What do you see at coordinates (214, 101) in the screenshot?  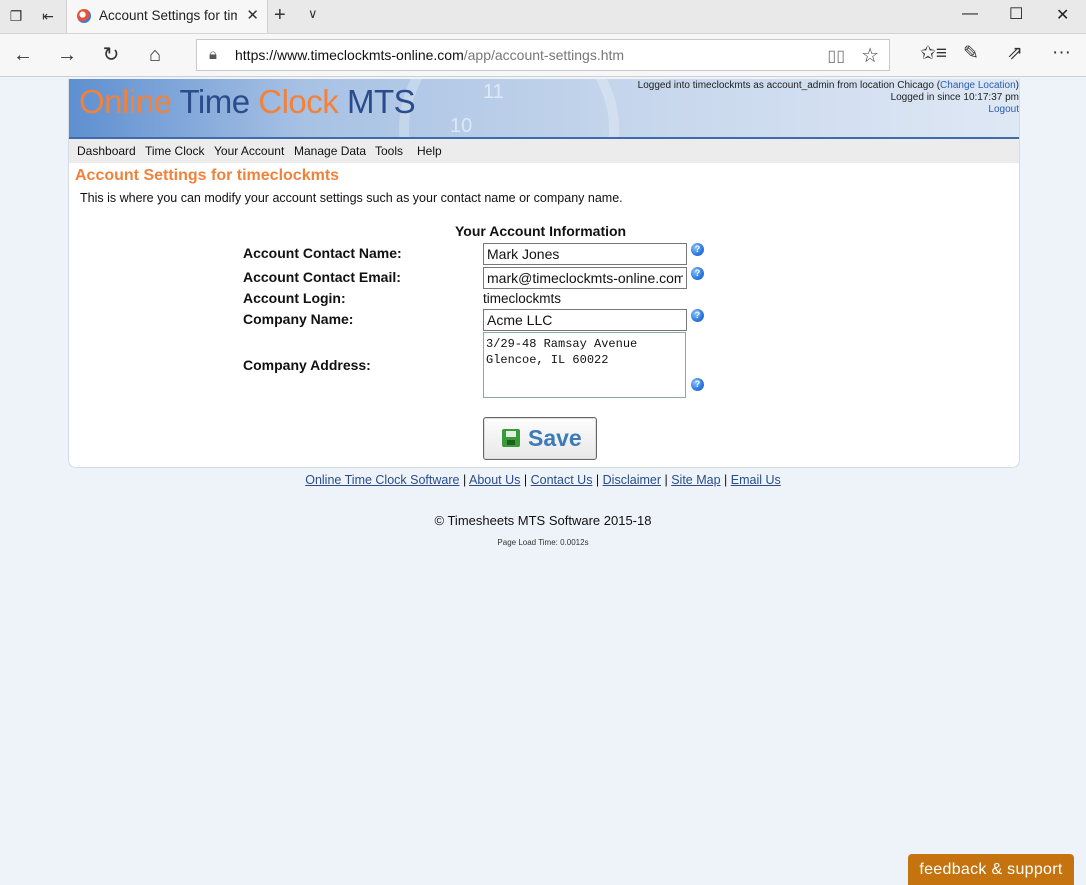 I see `logo-word-time: Time` at bounding box center [214, 101].